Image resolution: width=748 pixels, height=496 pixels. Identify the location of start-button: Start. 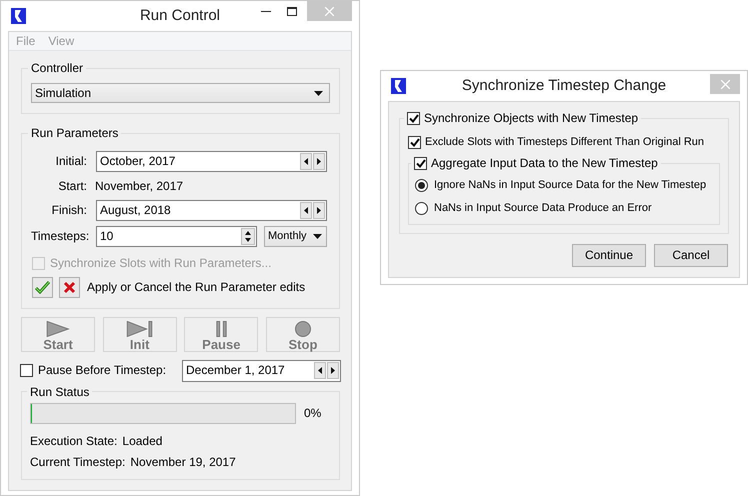
(58, 334).